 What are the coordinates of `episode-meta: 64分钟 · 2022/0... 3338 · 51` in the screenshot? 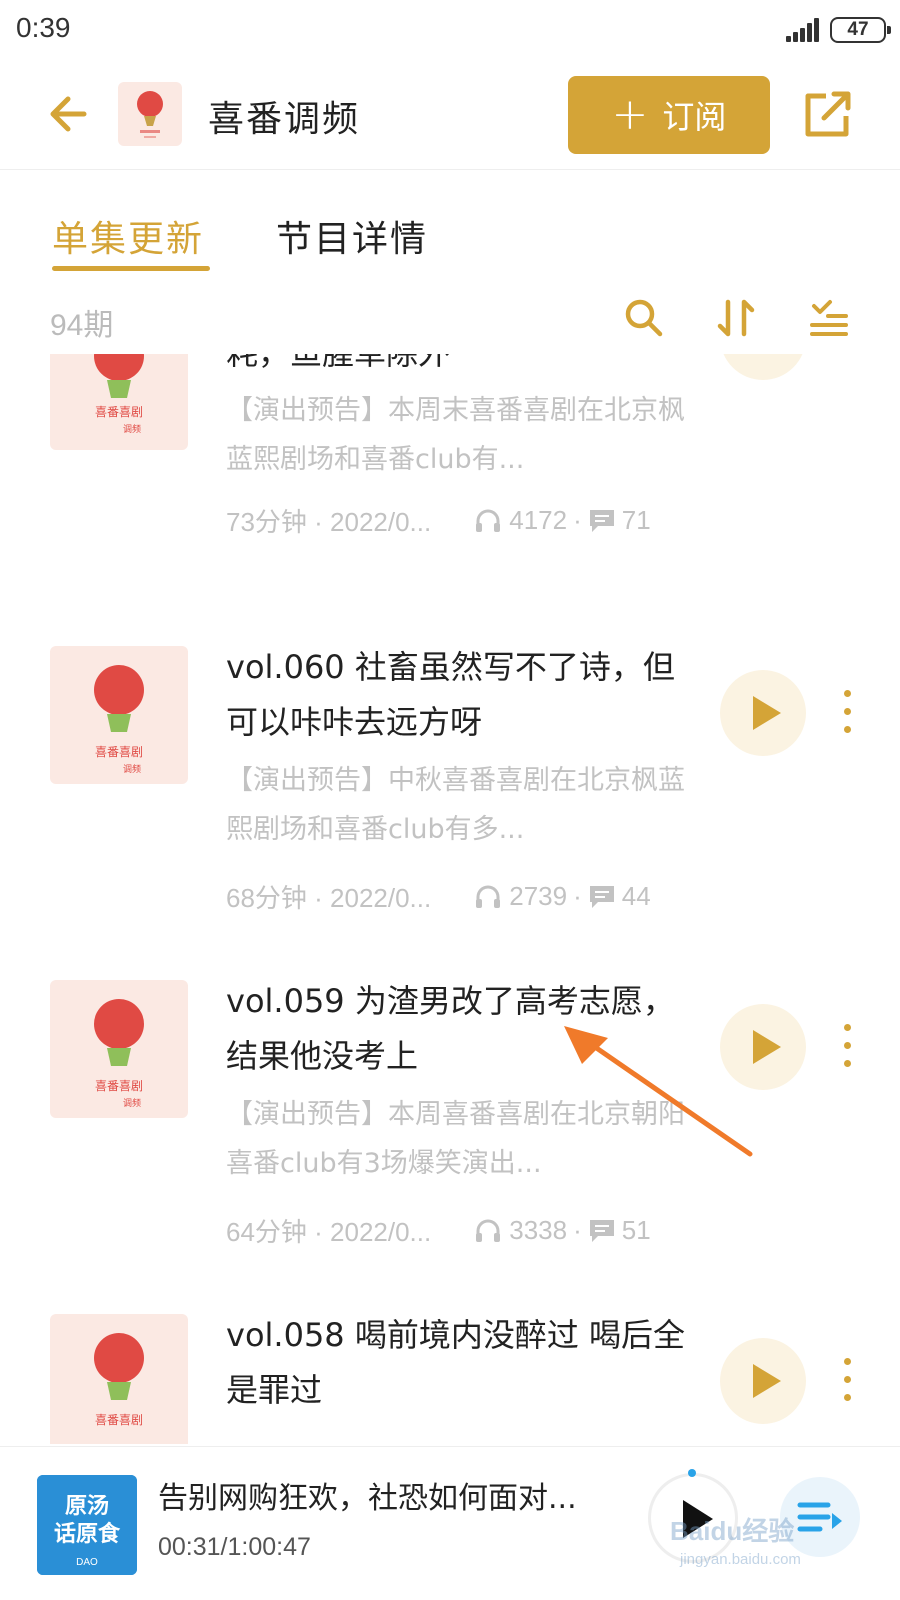 It's located at (466, 1230).